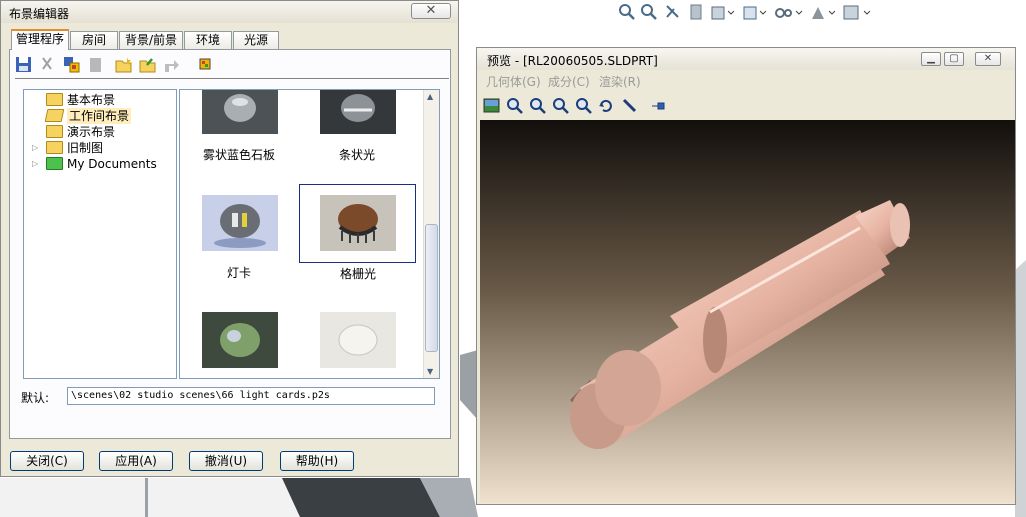 This screenshot has width=1026, height=517. Describe the element at coordinates (569, 81) in the screenshot. I see `menu-component: 成分(C)` at that location.